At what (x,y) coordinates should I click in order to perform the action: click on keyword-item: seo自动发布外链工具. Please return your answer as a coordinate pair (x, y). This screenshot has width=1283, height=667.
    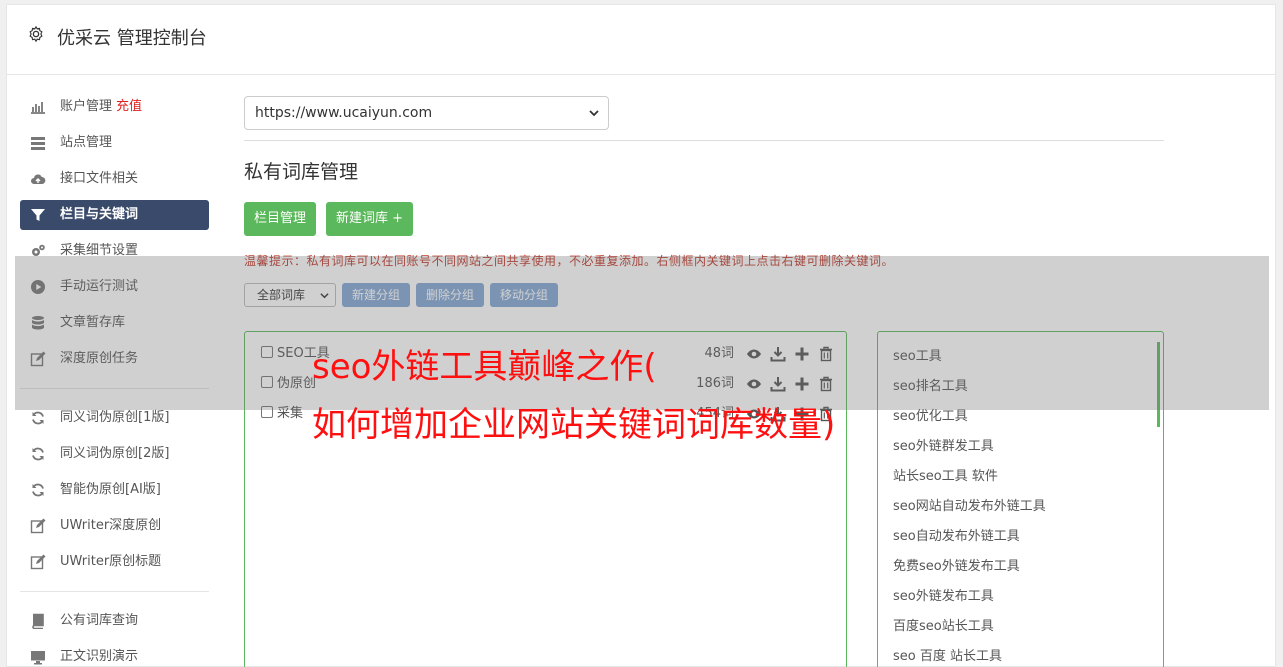
    Looking at the image, I should click on (1020, 537).